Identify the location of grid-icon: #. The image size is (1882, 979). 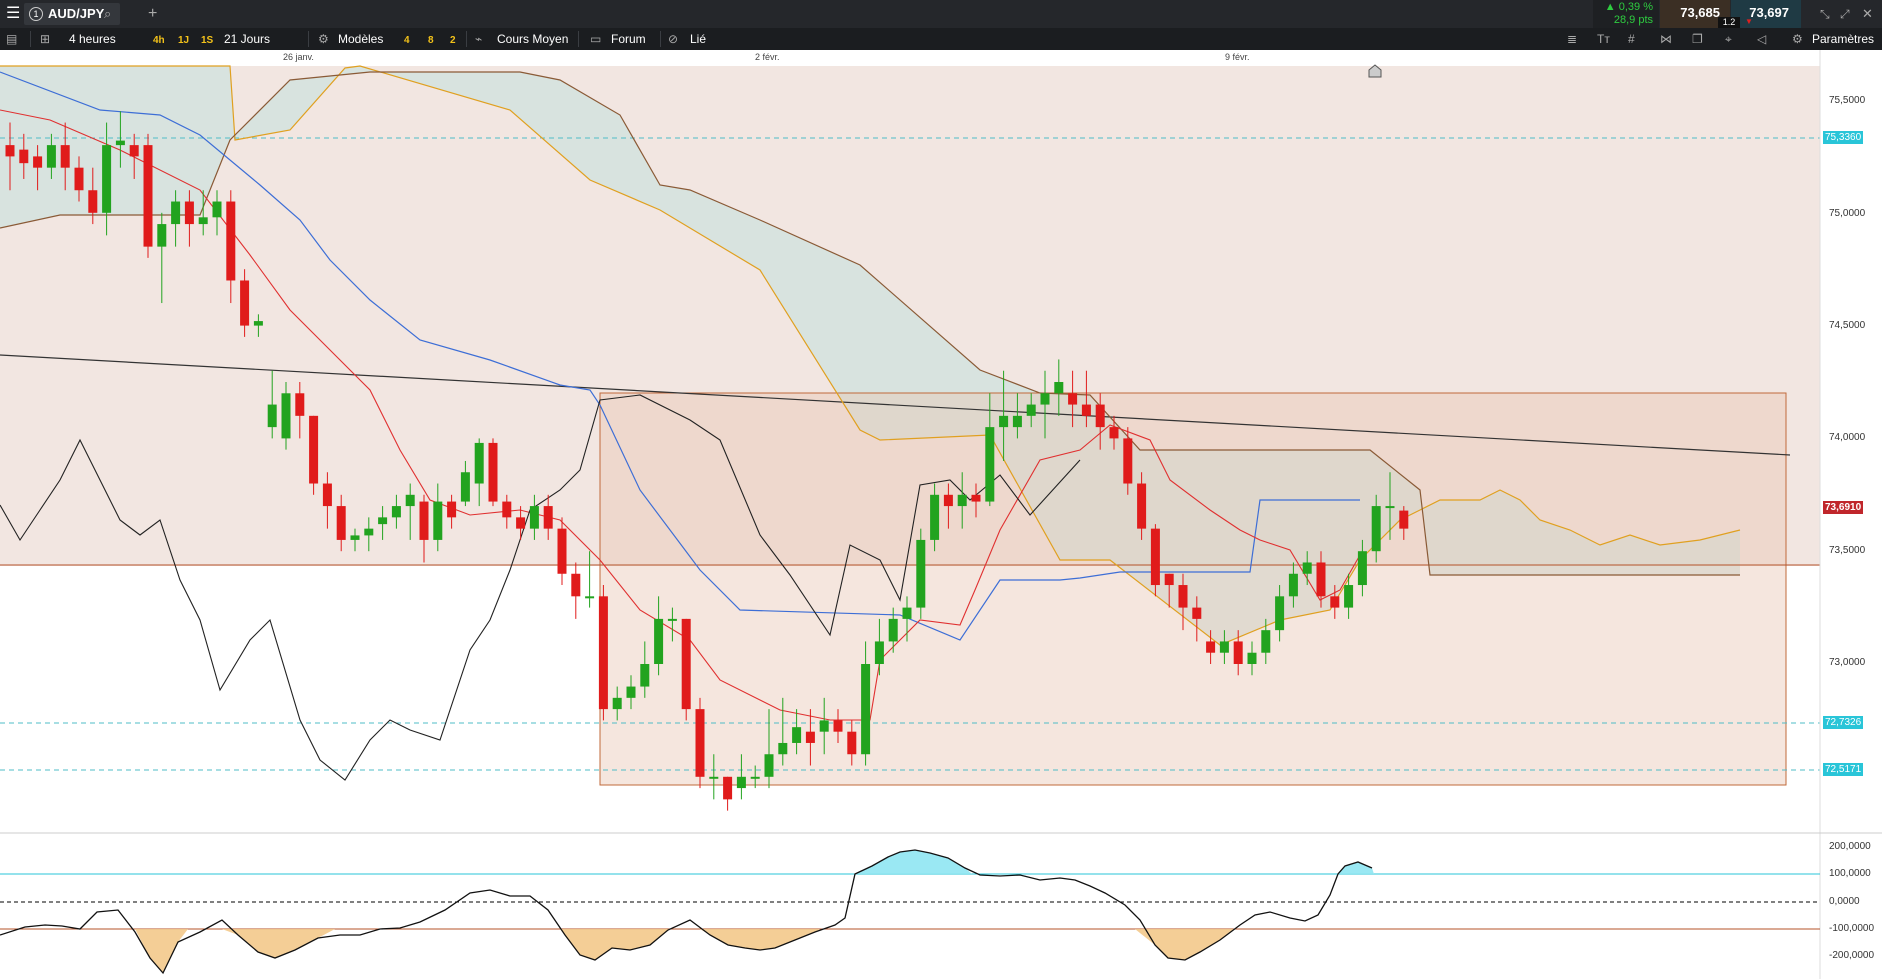
(1631, 39).